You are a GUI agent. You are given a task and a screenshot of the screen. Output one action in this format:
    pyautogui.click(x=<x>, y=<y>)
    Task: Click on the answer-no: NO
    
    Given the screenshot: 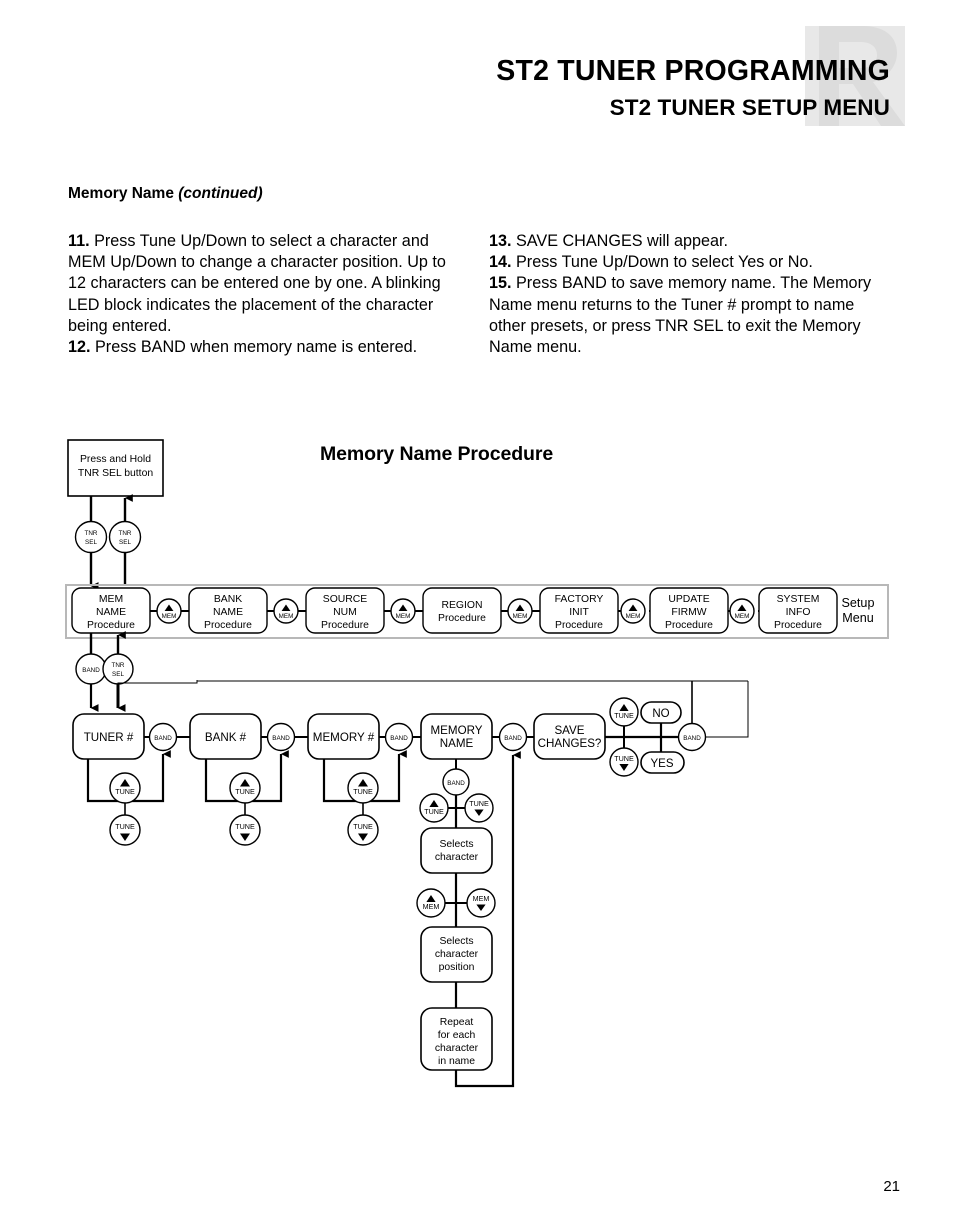 What is the action you would take?
    pyautogui.click(x=661, y=712)
    